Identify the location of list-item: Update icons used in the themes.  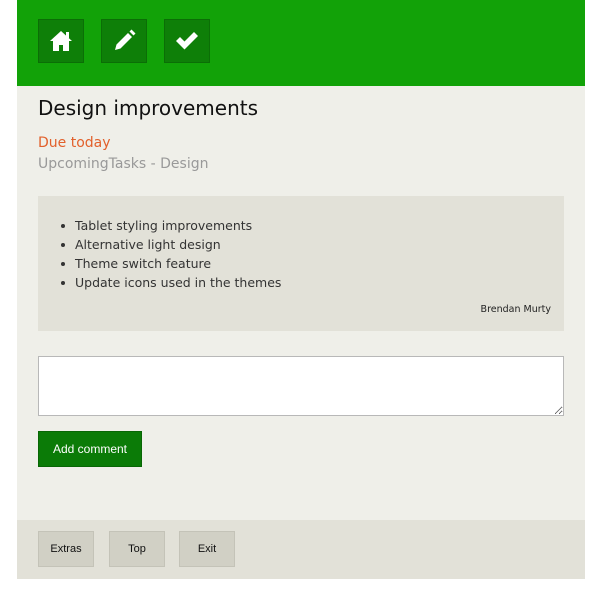
(171, 282).